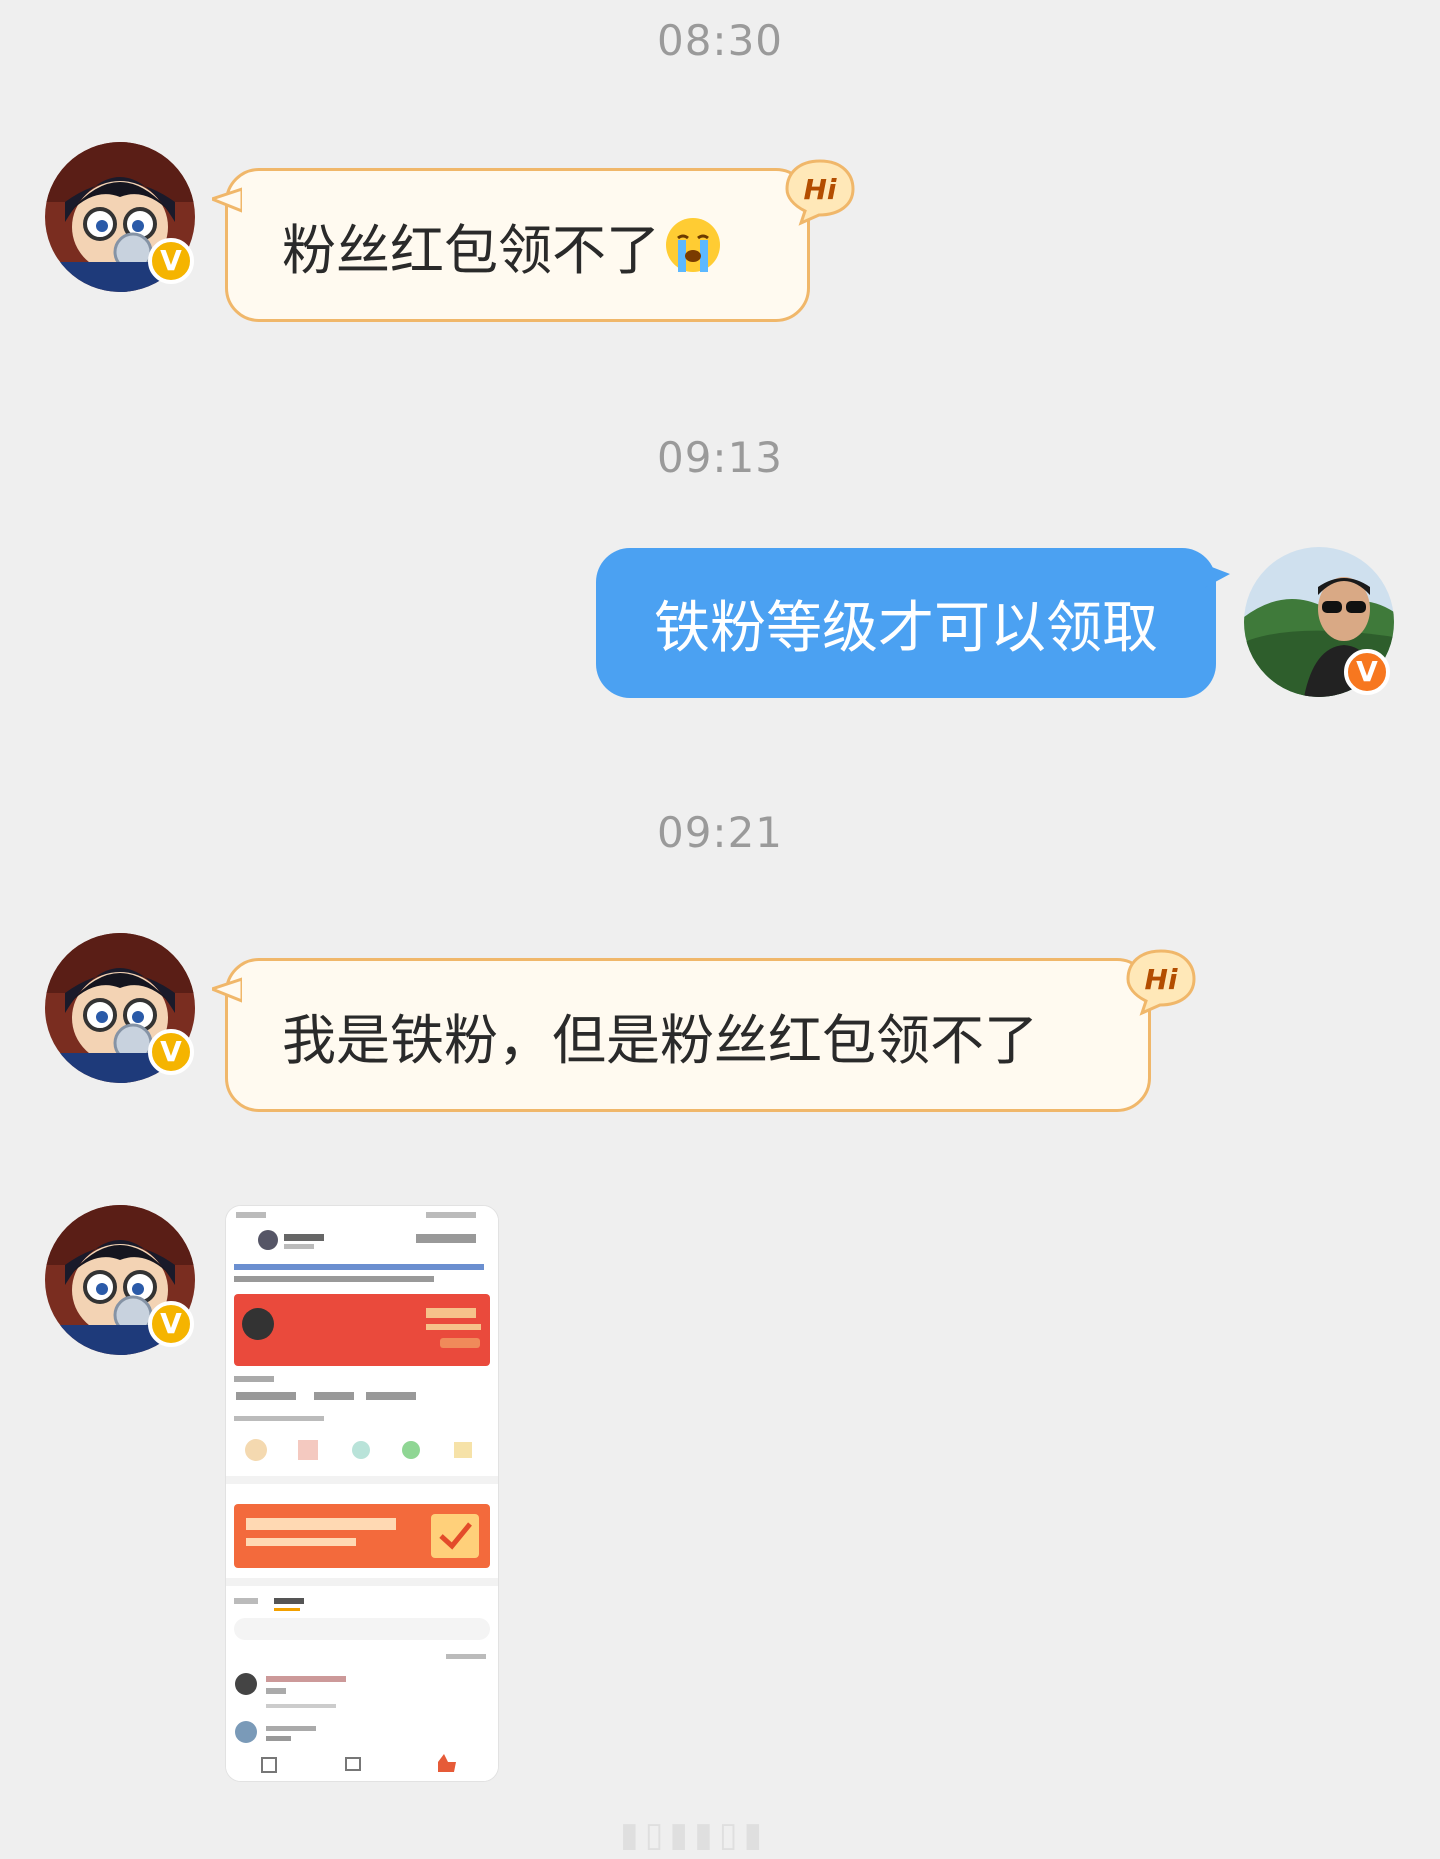 Image resolution: width=1440 pixels, height=1859 pixels. Describe the element at coordinates (660, 1040) in the screenshot. I see `message-text: 我是铁粉，但是粉丝红包领不了` at that location.